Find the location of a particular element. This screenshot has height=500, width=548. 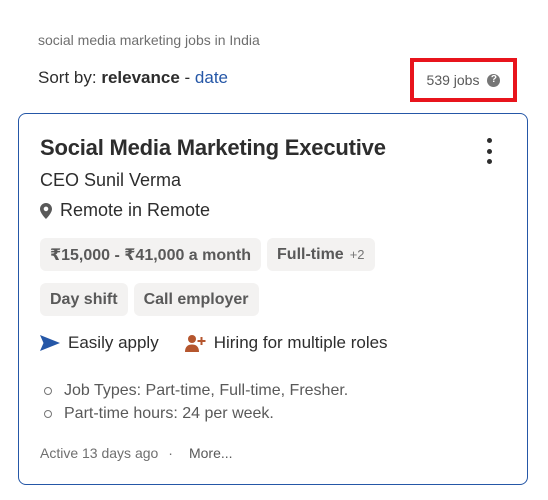

chip-label: Call employer is located at coordinates (196, 299).